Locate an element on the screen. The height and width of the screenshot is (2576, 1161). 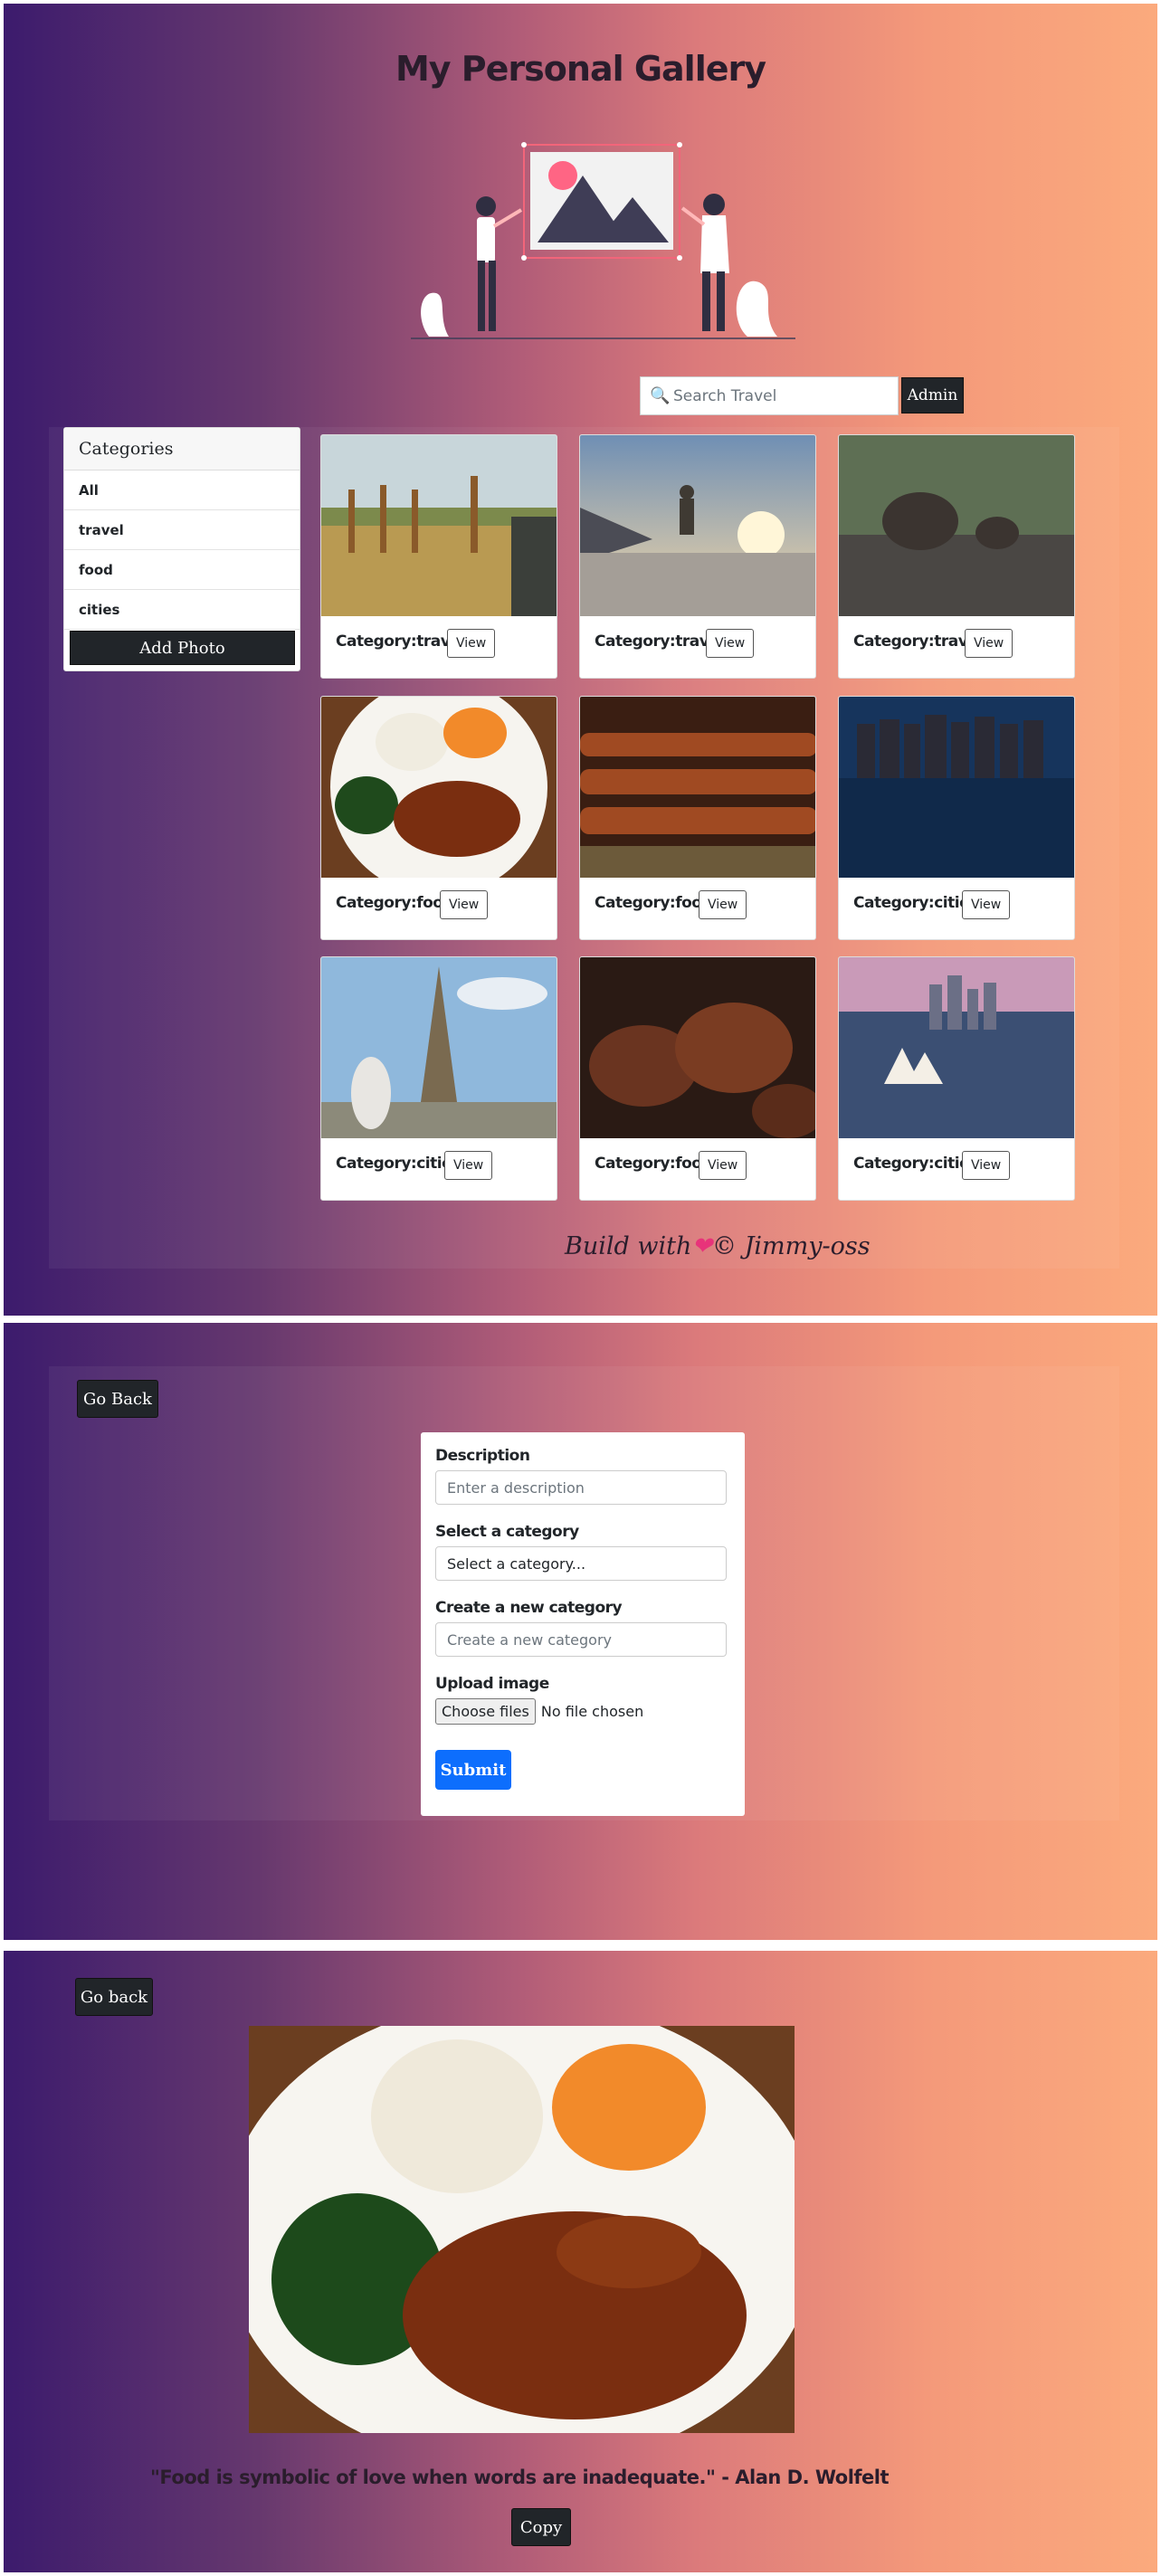
food-plate-photo is located at coordinates (439, 788).